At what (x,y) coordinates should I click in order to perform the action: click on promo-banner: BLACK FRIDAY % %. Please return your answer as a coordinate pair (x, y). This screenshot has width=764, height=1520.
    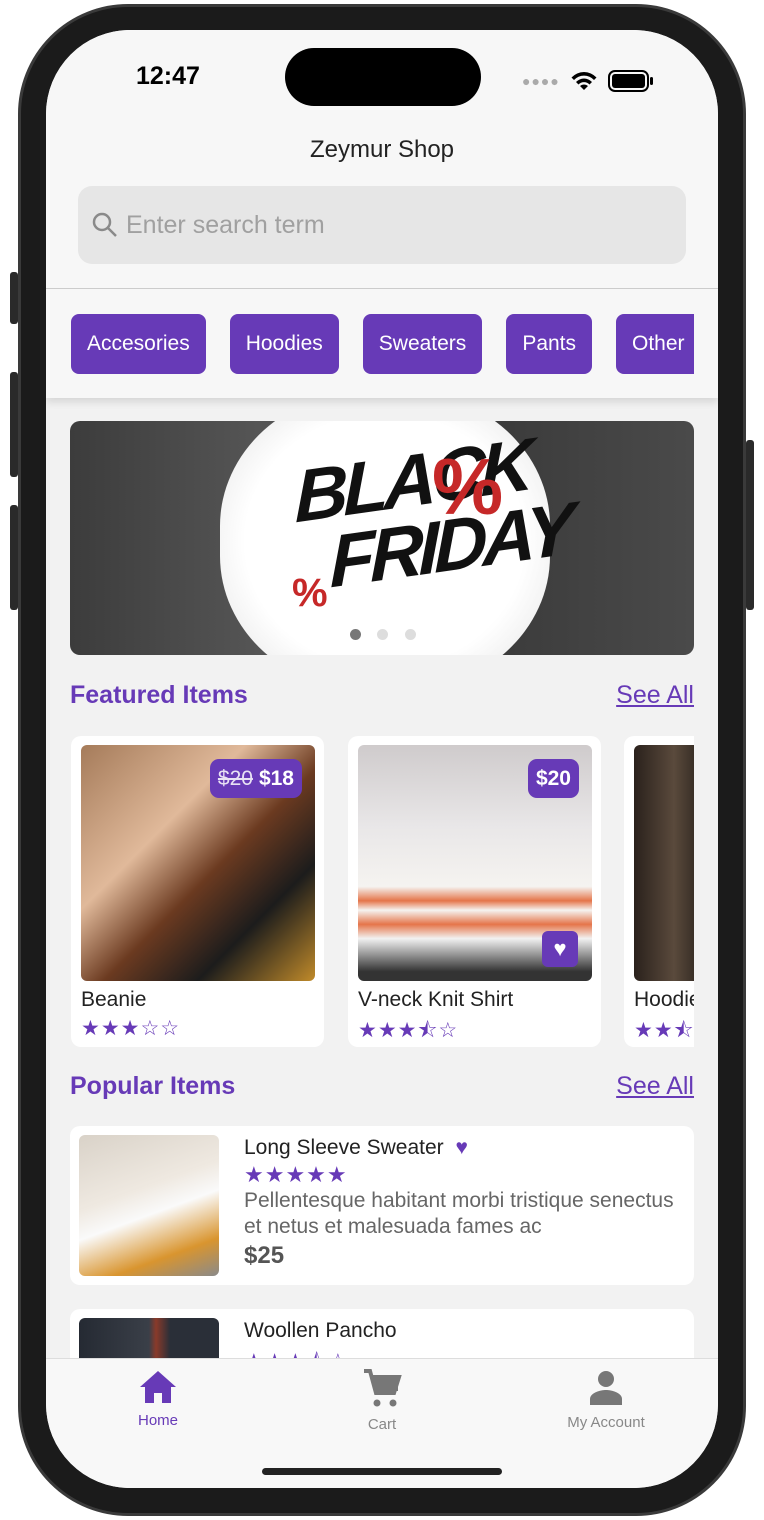
    Looking at the image, I should click on (382, 538).